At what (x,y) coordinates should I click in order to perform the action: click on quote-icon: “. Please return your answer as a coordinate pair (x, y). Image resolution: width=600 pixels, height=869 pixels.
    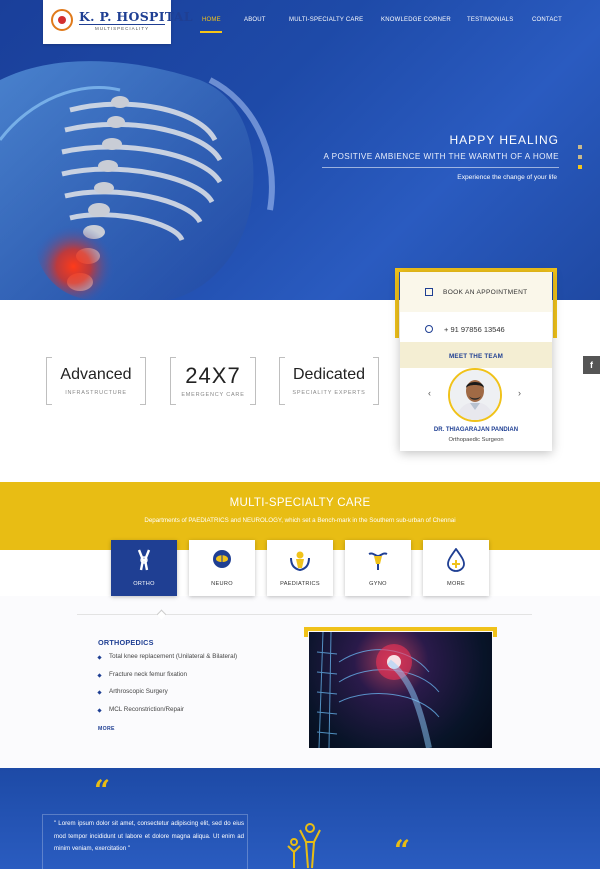
    Looking at the image, I should click on (102, 790).